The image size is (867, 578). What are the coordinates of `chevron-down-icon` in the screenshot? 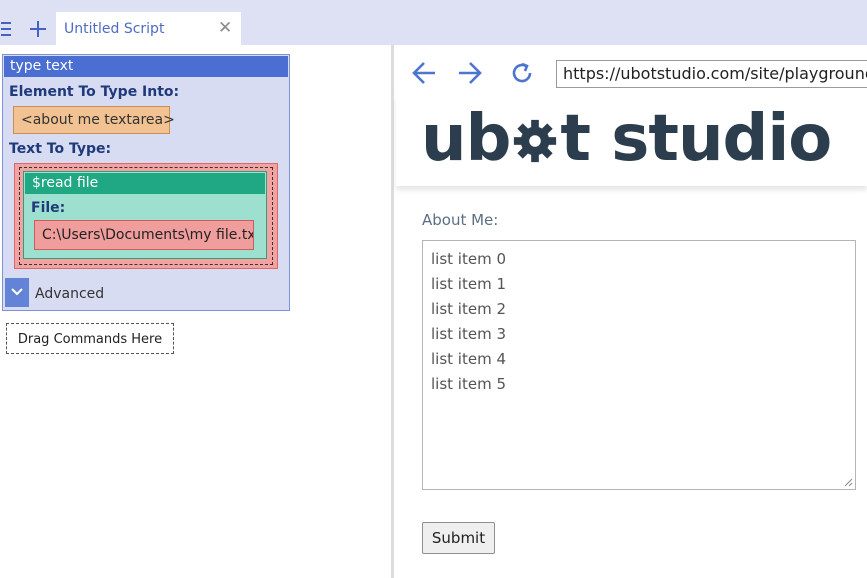 It's located at (17, 292).